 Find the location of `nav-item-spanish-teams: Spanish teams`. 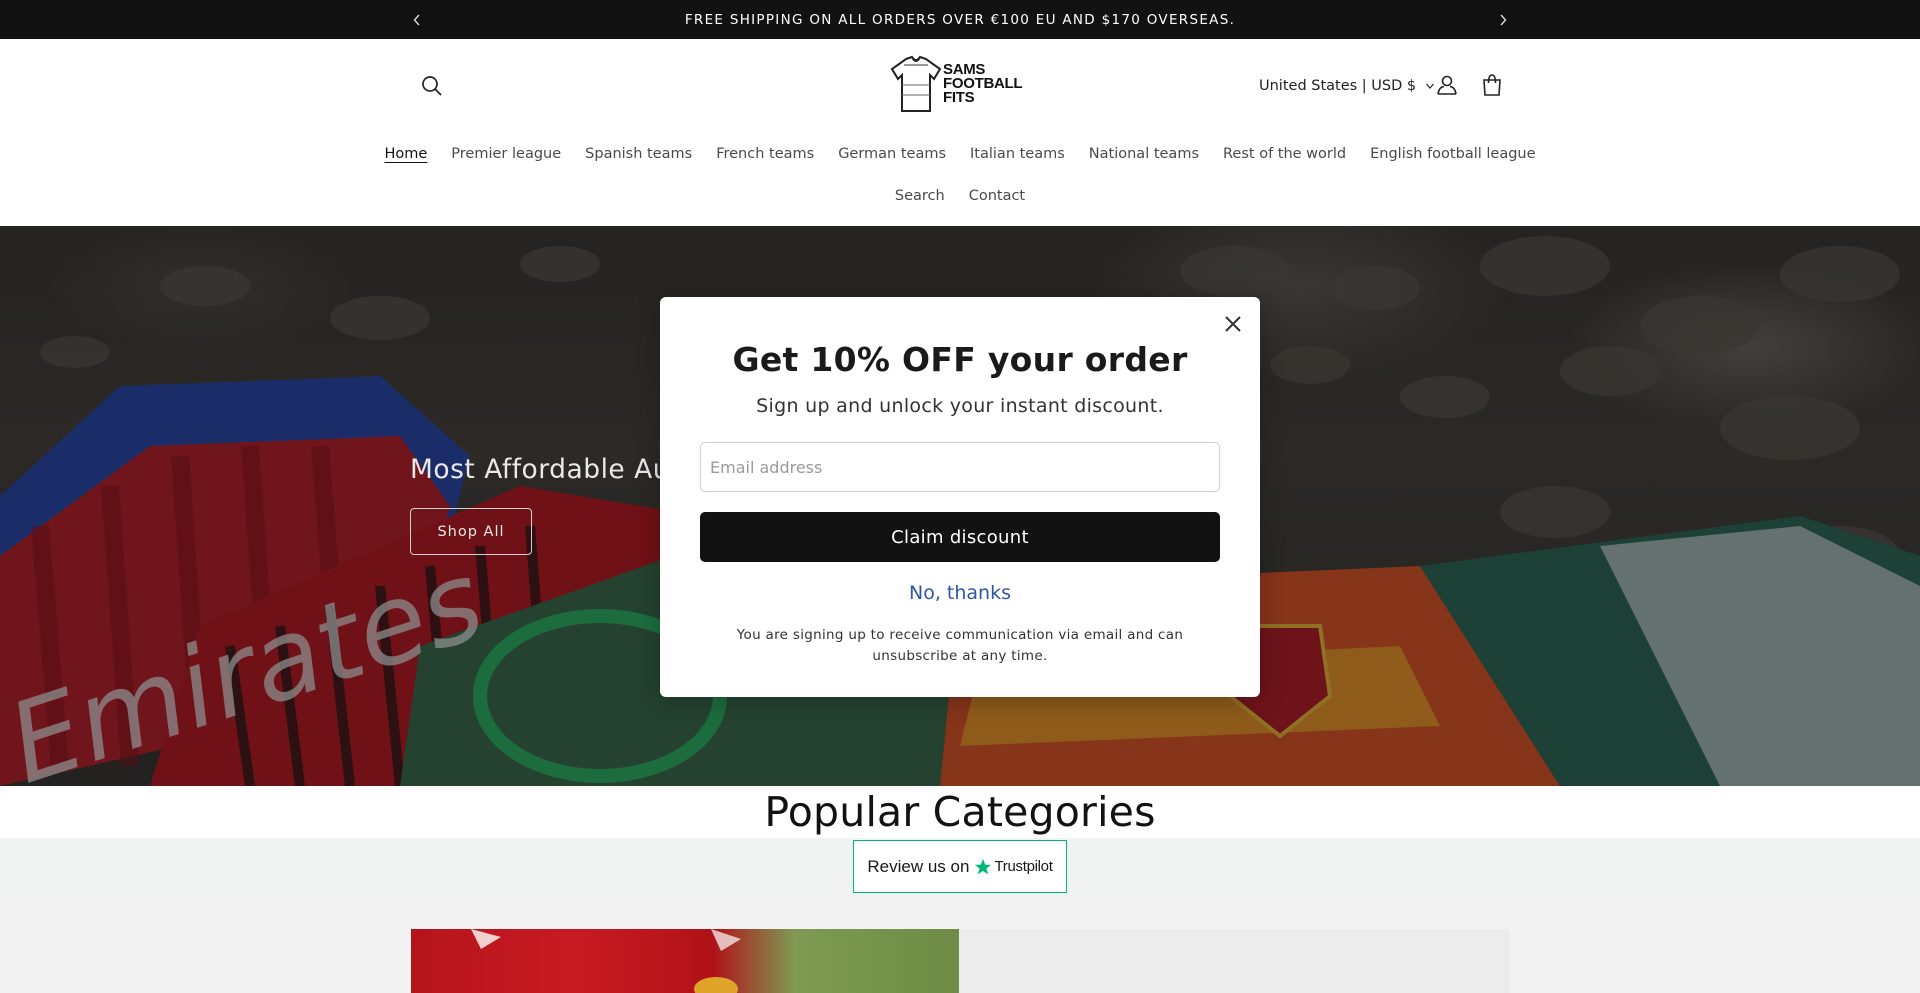

nav-item-spanish-teams: Spanish teams is located at coordinates (638, 154).